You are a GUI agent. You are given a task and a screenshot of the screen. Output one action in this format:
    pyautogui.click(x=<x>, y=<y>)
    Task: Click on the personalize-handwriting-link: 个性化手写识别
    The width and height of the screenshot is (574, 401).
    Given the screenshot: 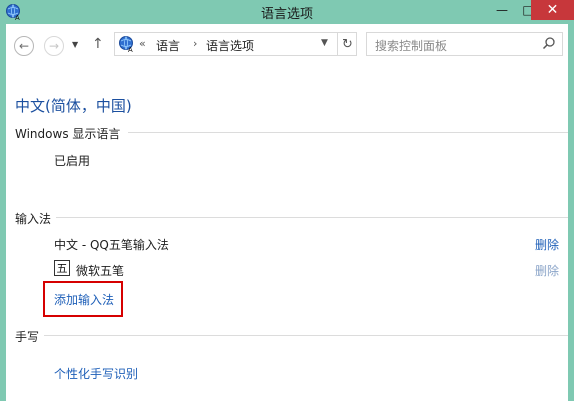 What is the action you would take?
    pyautogui.click(x=96, y=373)
    